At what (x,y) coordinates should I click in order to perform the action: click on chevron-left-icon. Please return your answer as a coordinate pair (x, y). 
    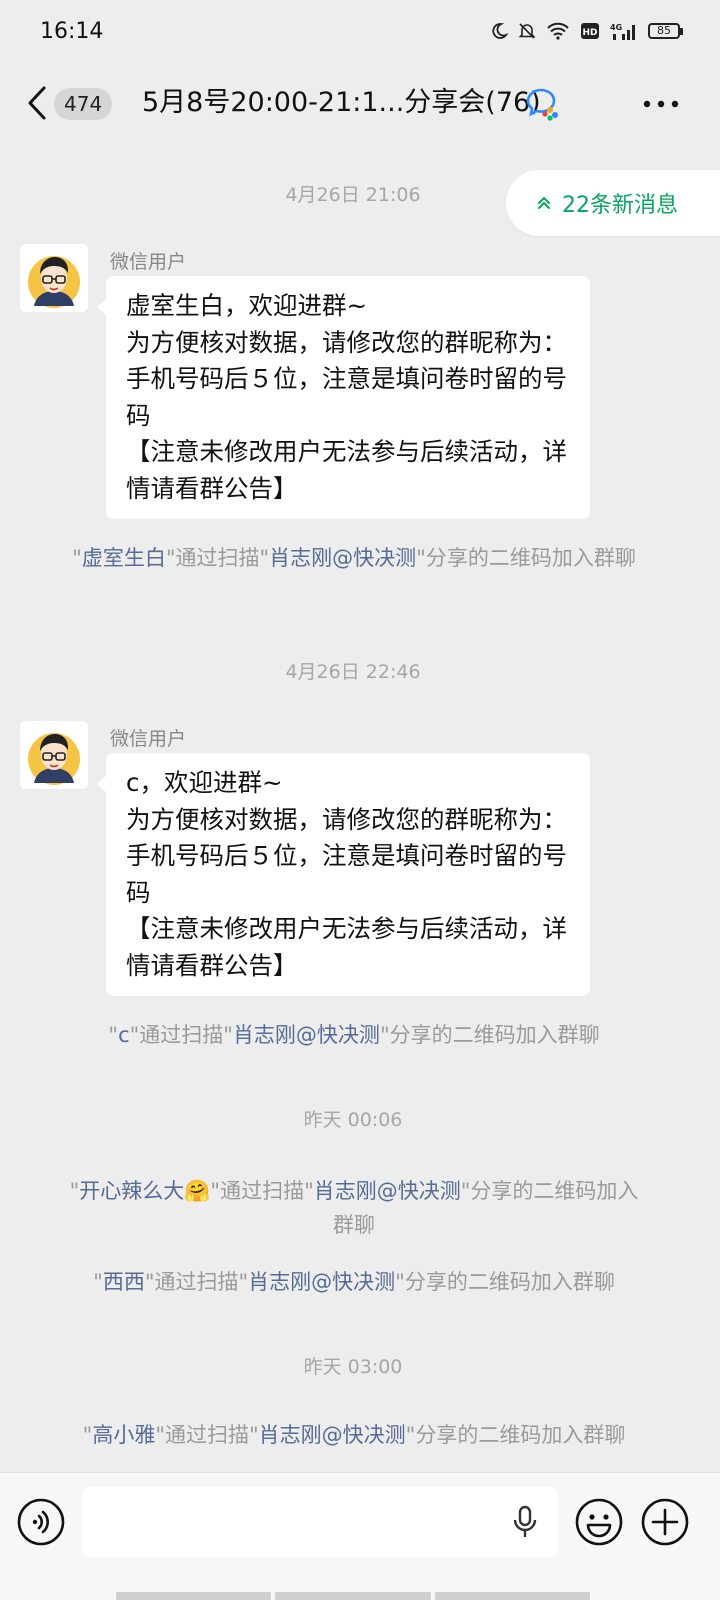
    Looking at the image, I should click on (37, 103).